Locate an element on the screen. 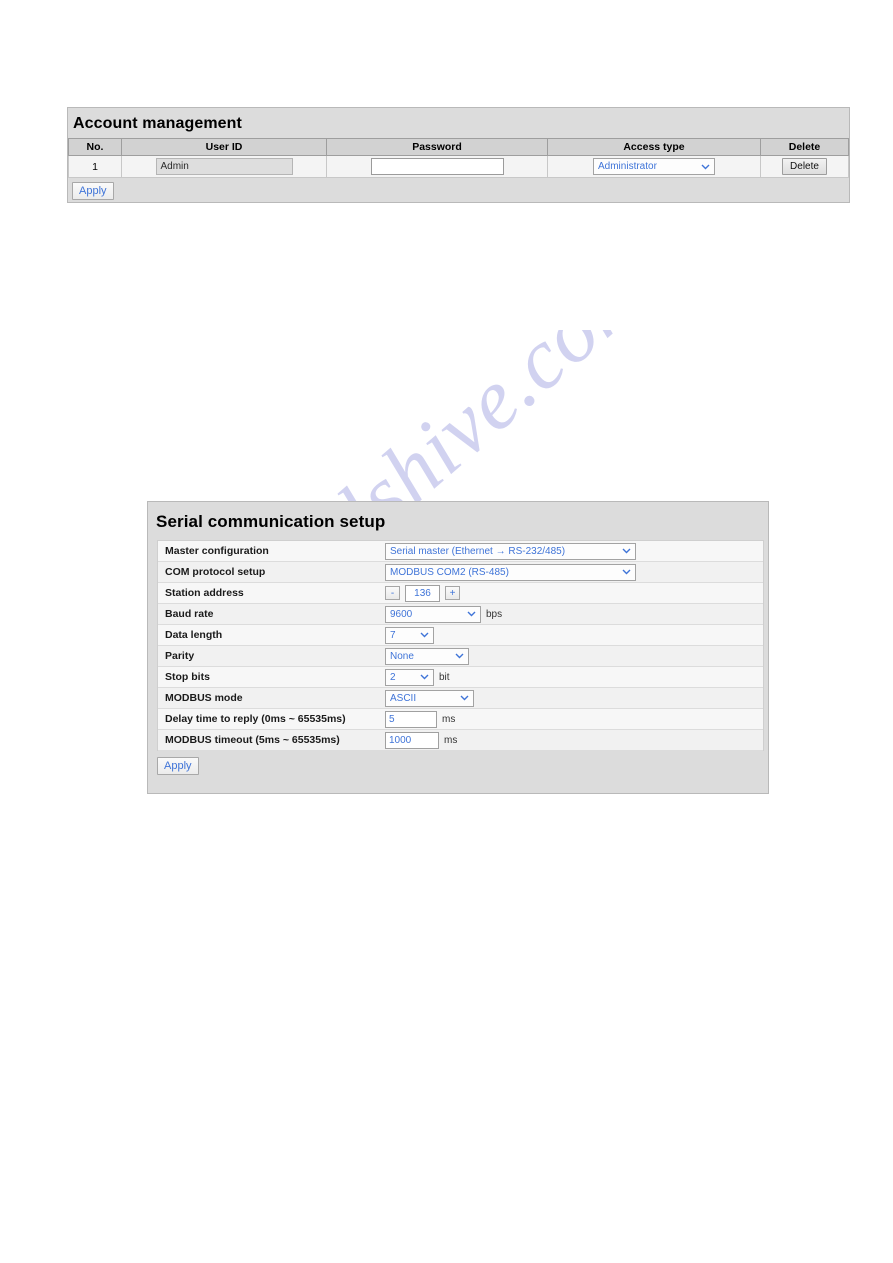 This screenshot has width=893, height=1263. password-input is located at coordinates (437, 166).